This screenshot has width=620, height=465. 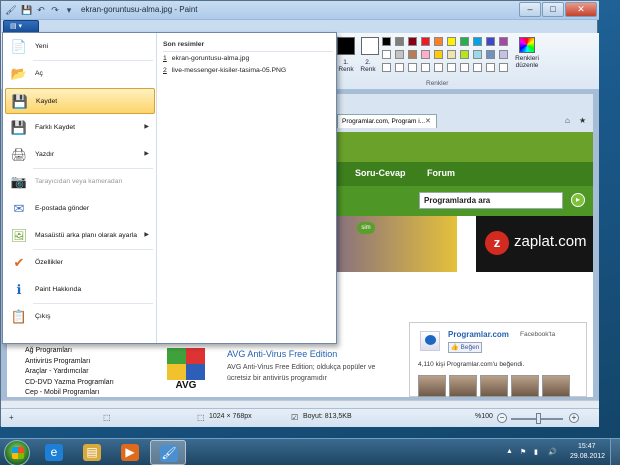 What do you see at coordinates (530, 9) in the screenshot?
I see `minimize-button: –` at bounding box center [530, 9].